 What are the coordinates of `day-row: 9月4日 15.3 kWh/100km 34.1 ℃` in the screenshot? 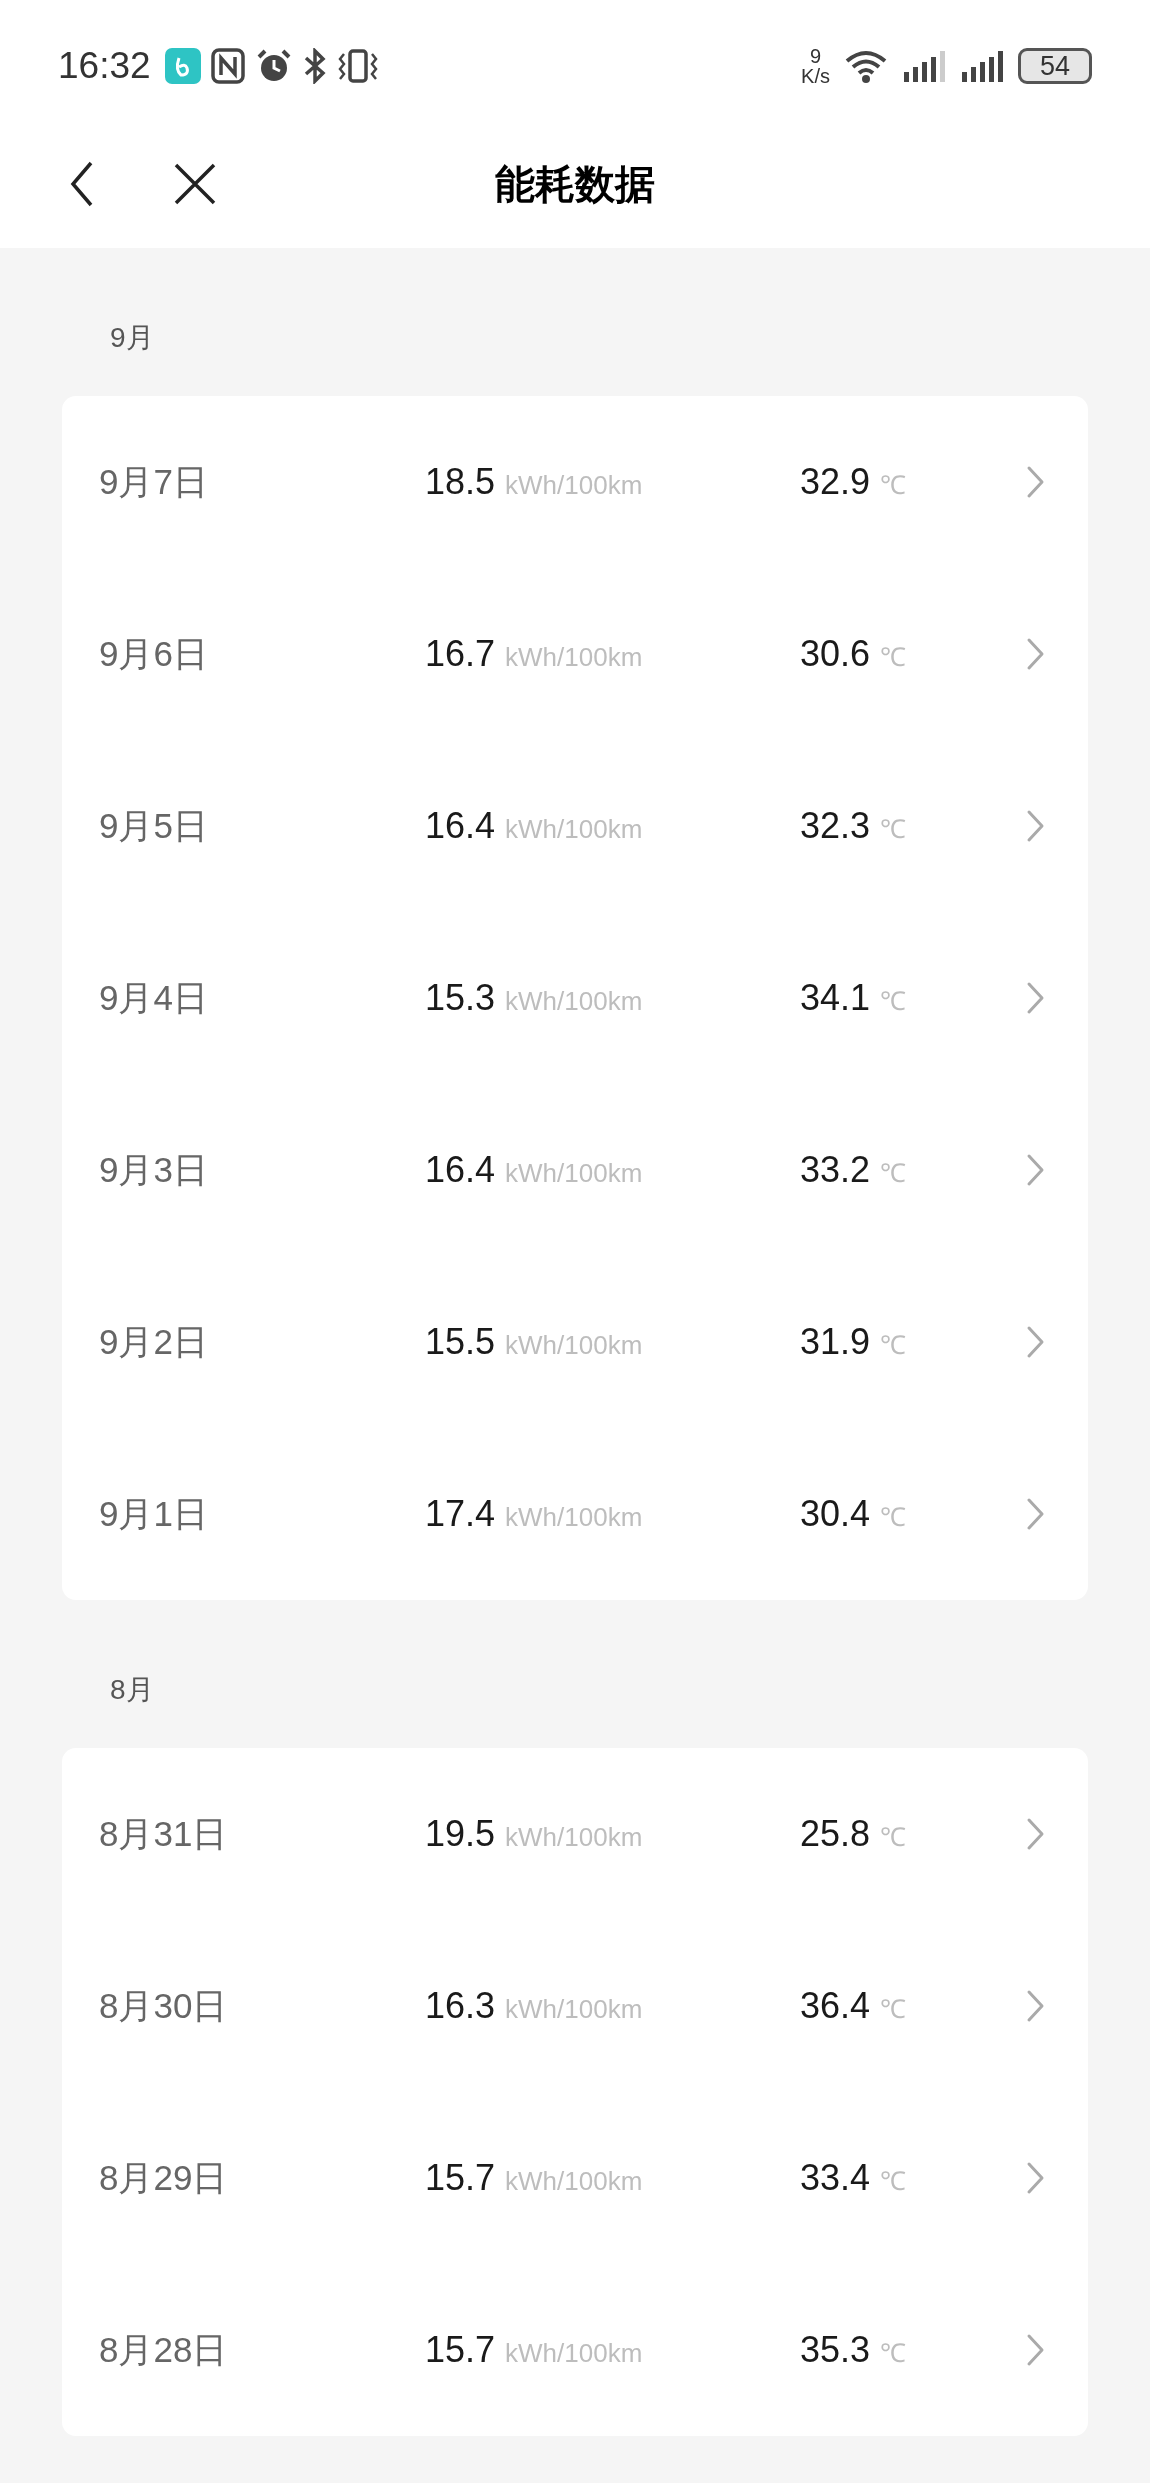 It's located at (575, 998).